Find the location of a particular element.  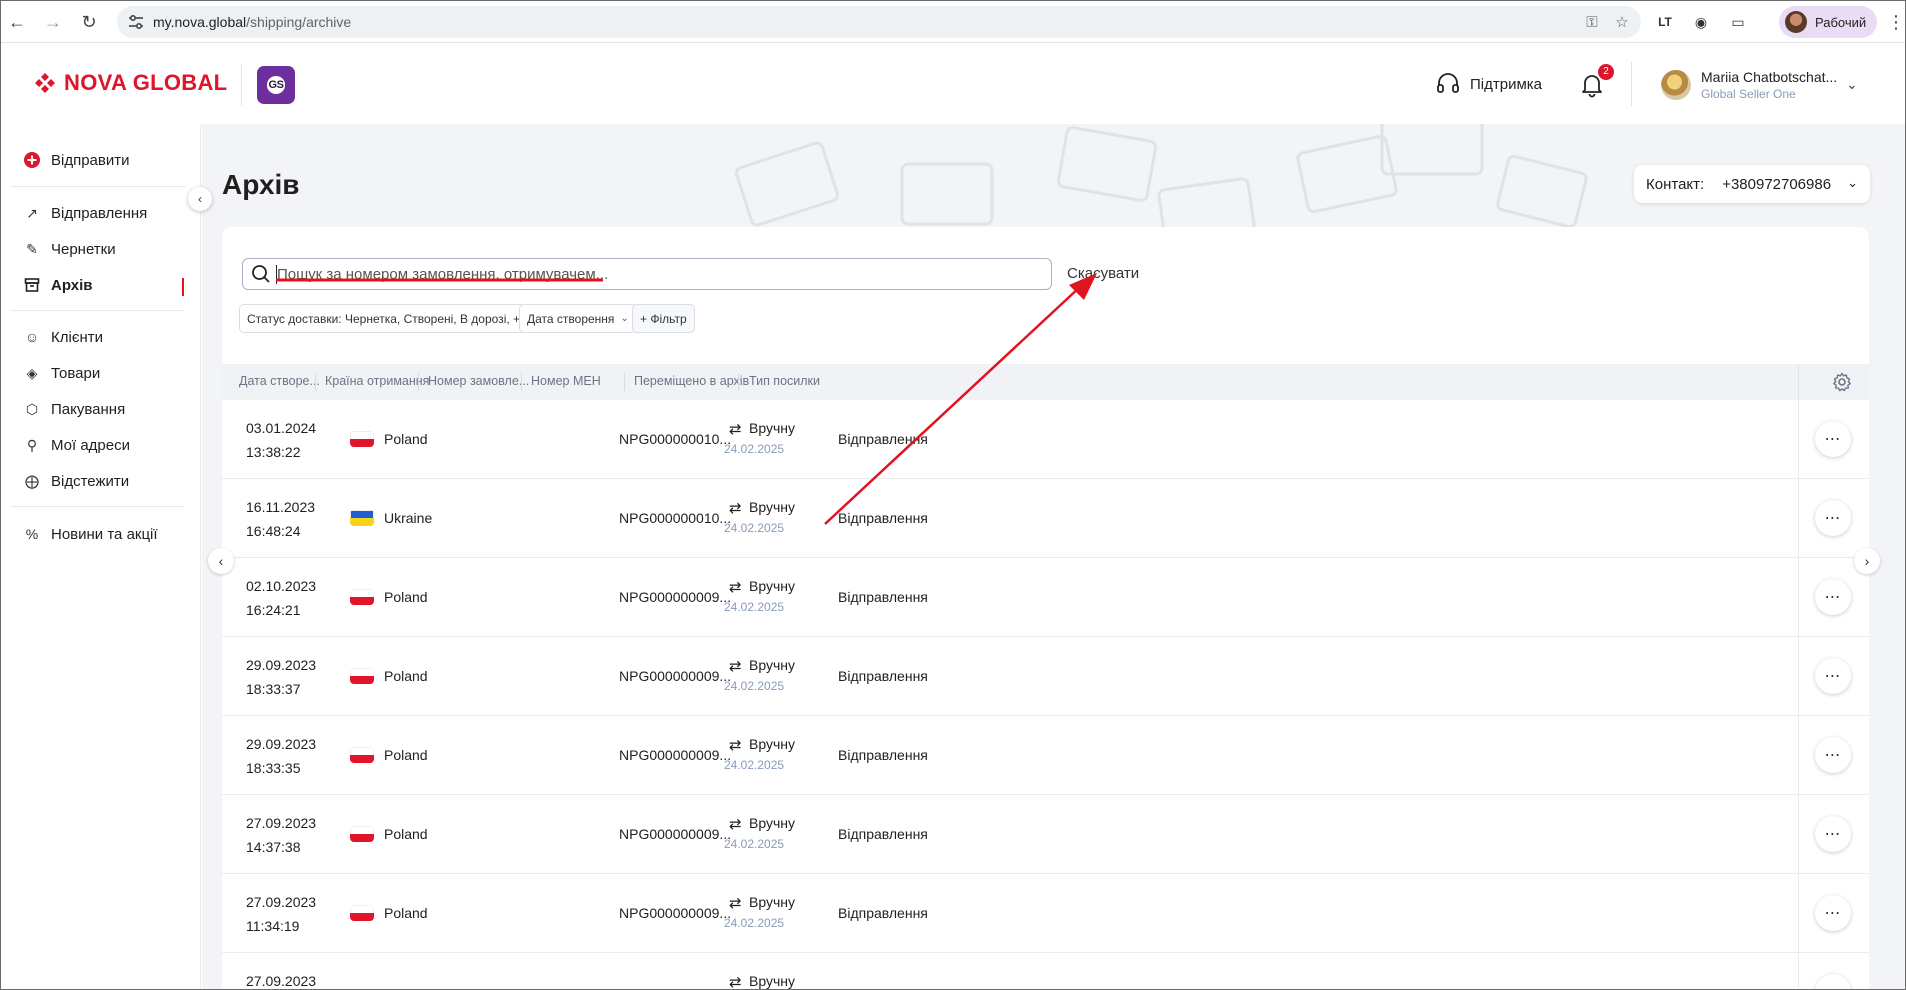

sidebar-item-track: ⨁ Відстежити is located at coordinates (76, 481).